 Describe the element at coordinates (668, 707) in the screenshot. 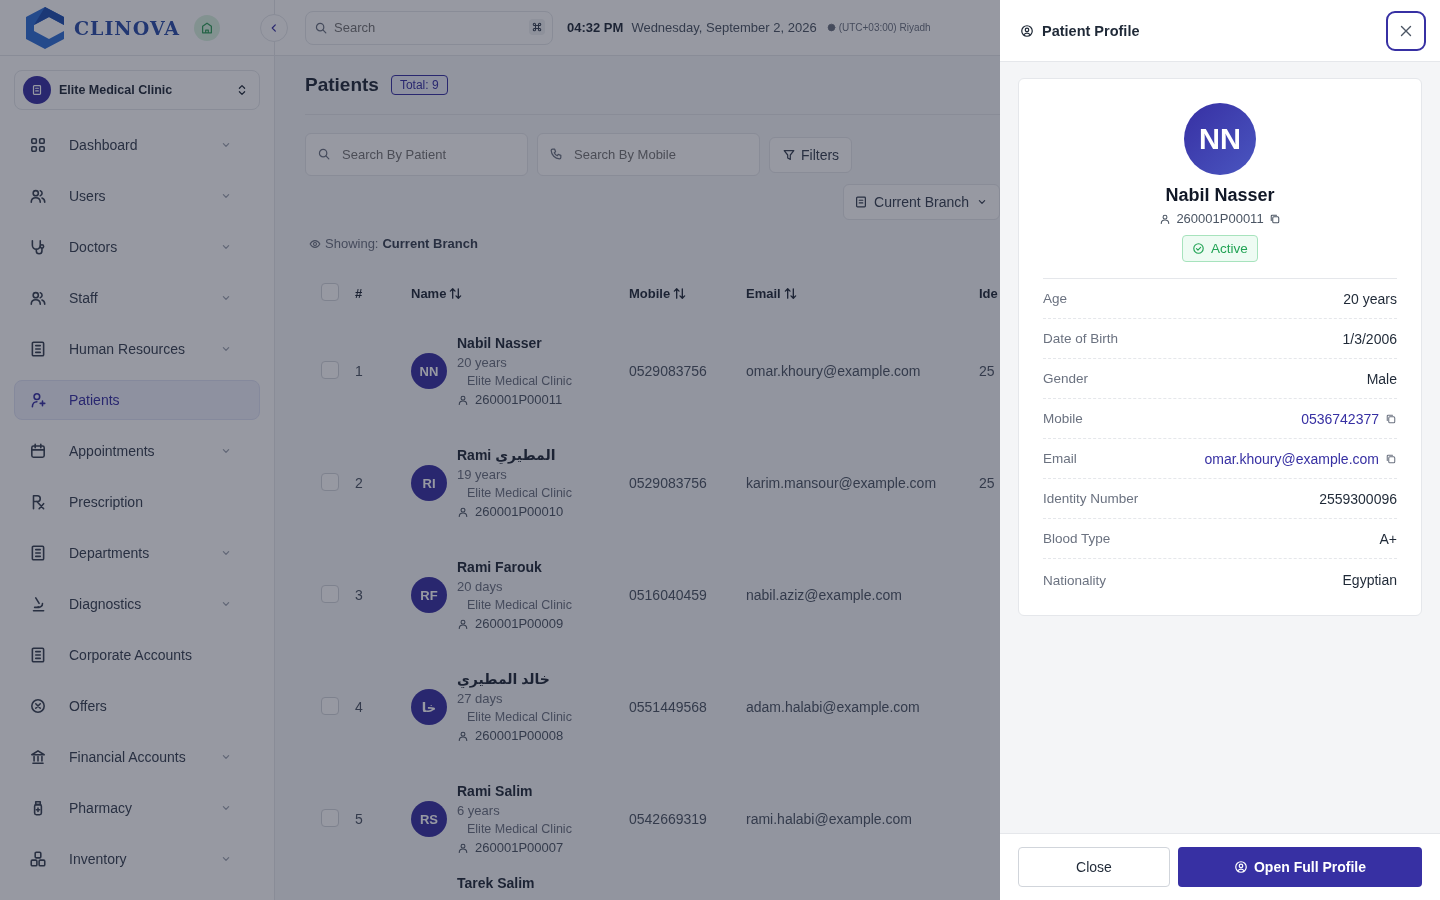

I see `mobile-cell: 0551449568` at that location.